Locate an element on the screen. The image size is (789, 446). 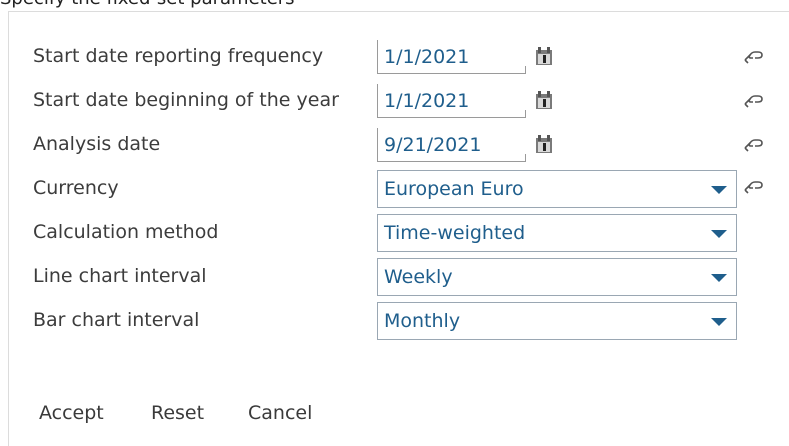
date-value: 9/21/2021 is located at coordinates (433, 145).